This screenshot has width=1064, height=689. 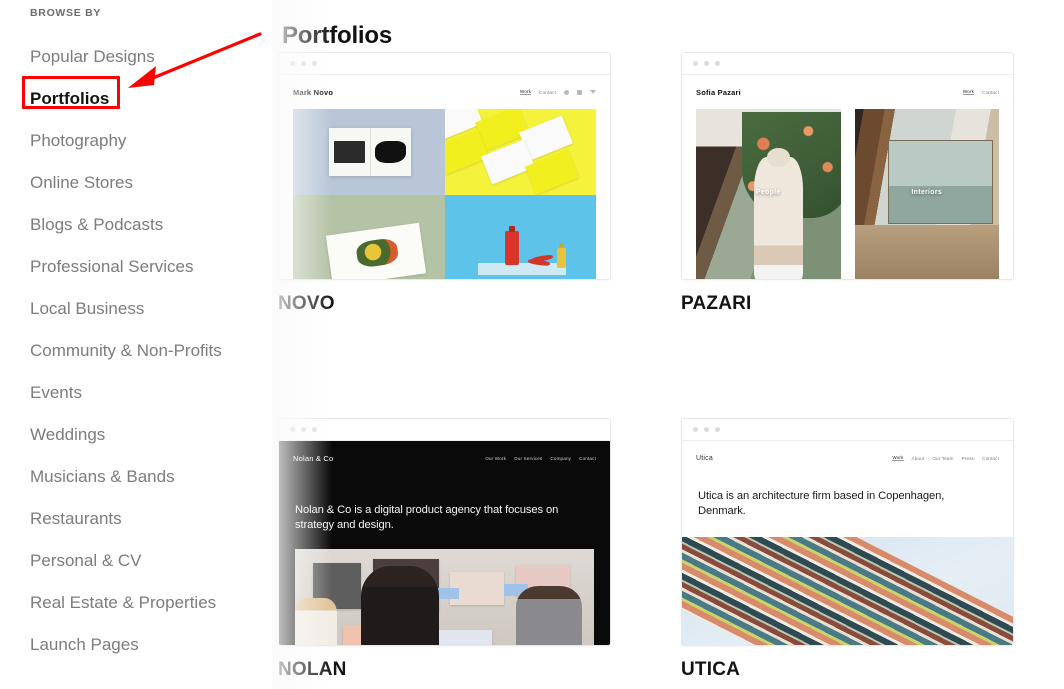 What do you see at coordinates (151, 183) in the screenshot?
I see `sidebar-item-online-stores: Online Stores` at bounding box center [151, 183].